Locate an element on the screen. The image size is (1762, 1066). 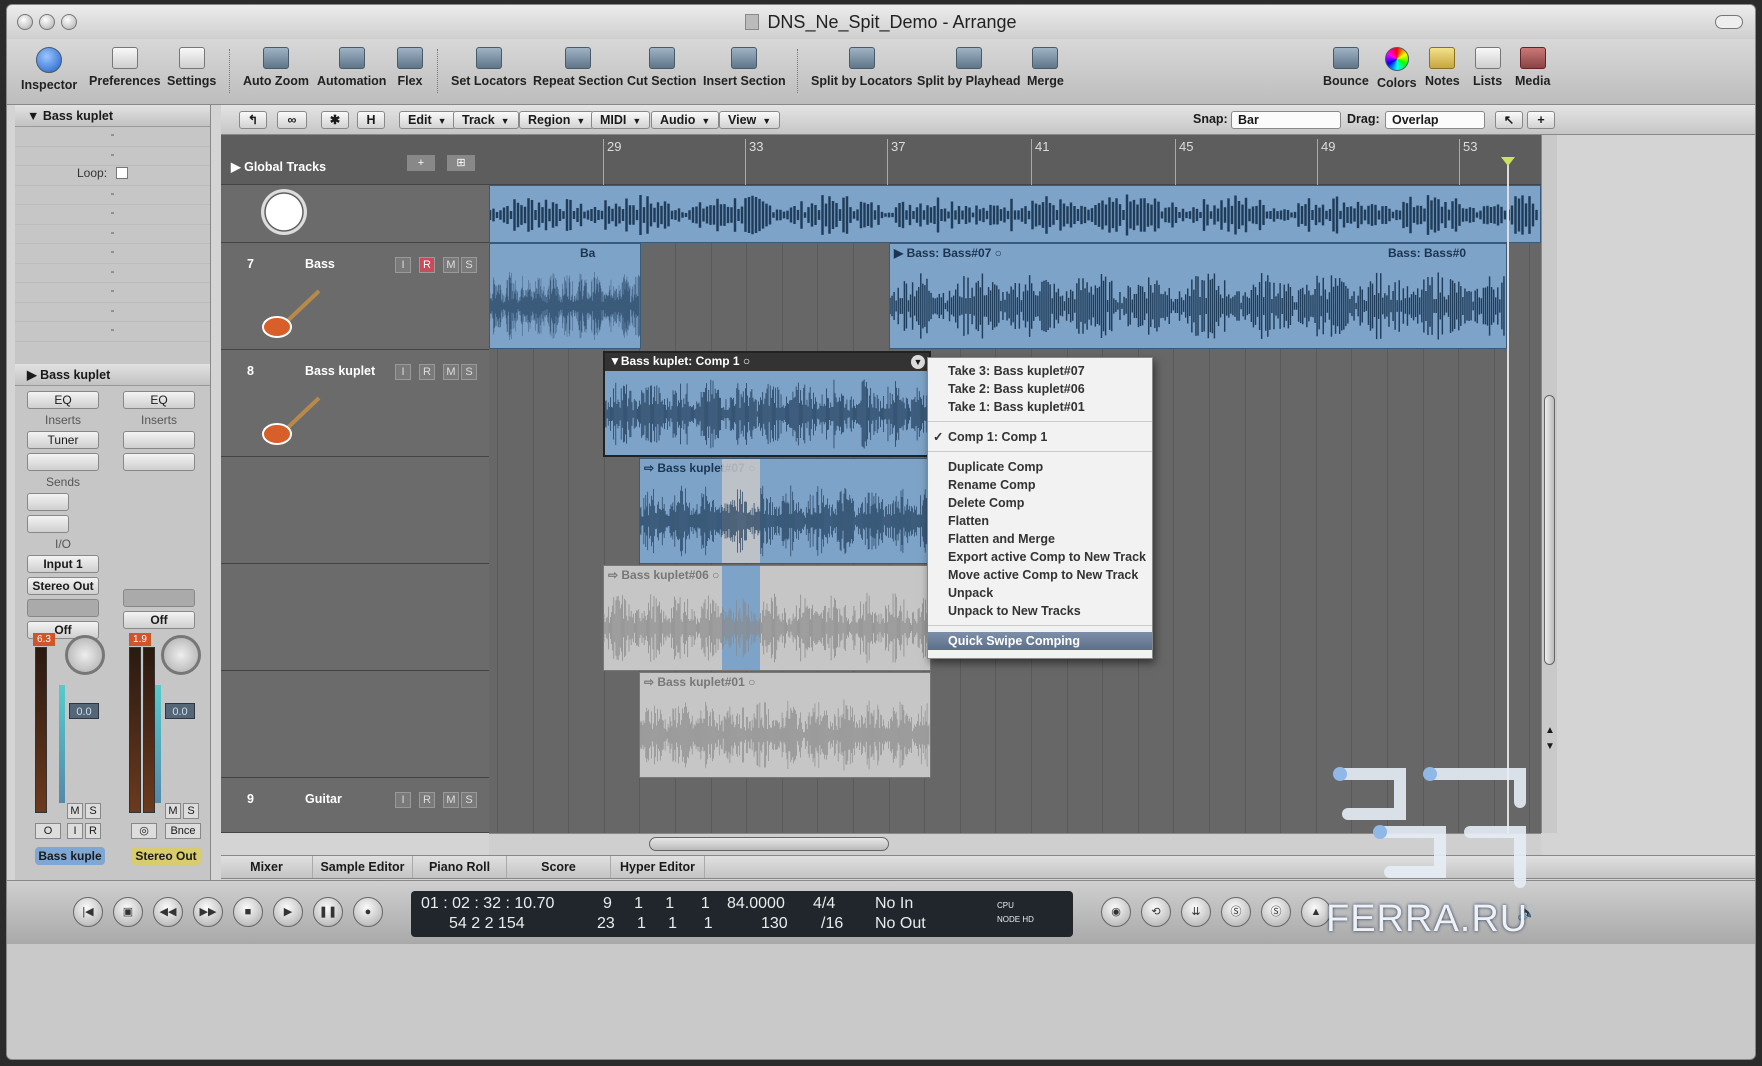
bounce-button: Bounce is located at coordinates (1346, 67).